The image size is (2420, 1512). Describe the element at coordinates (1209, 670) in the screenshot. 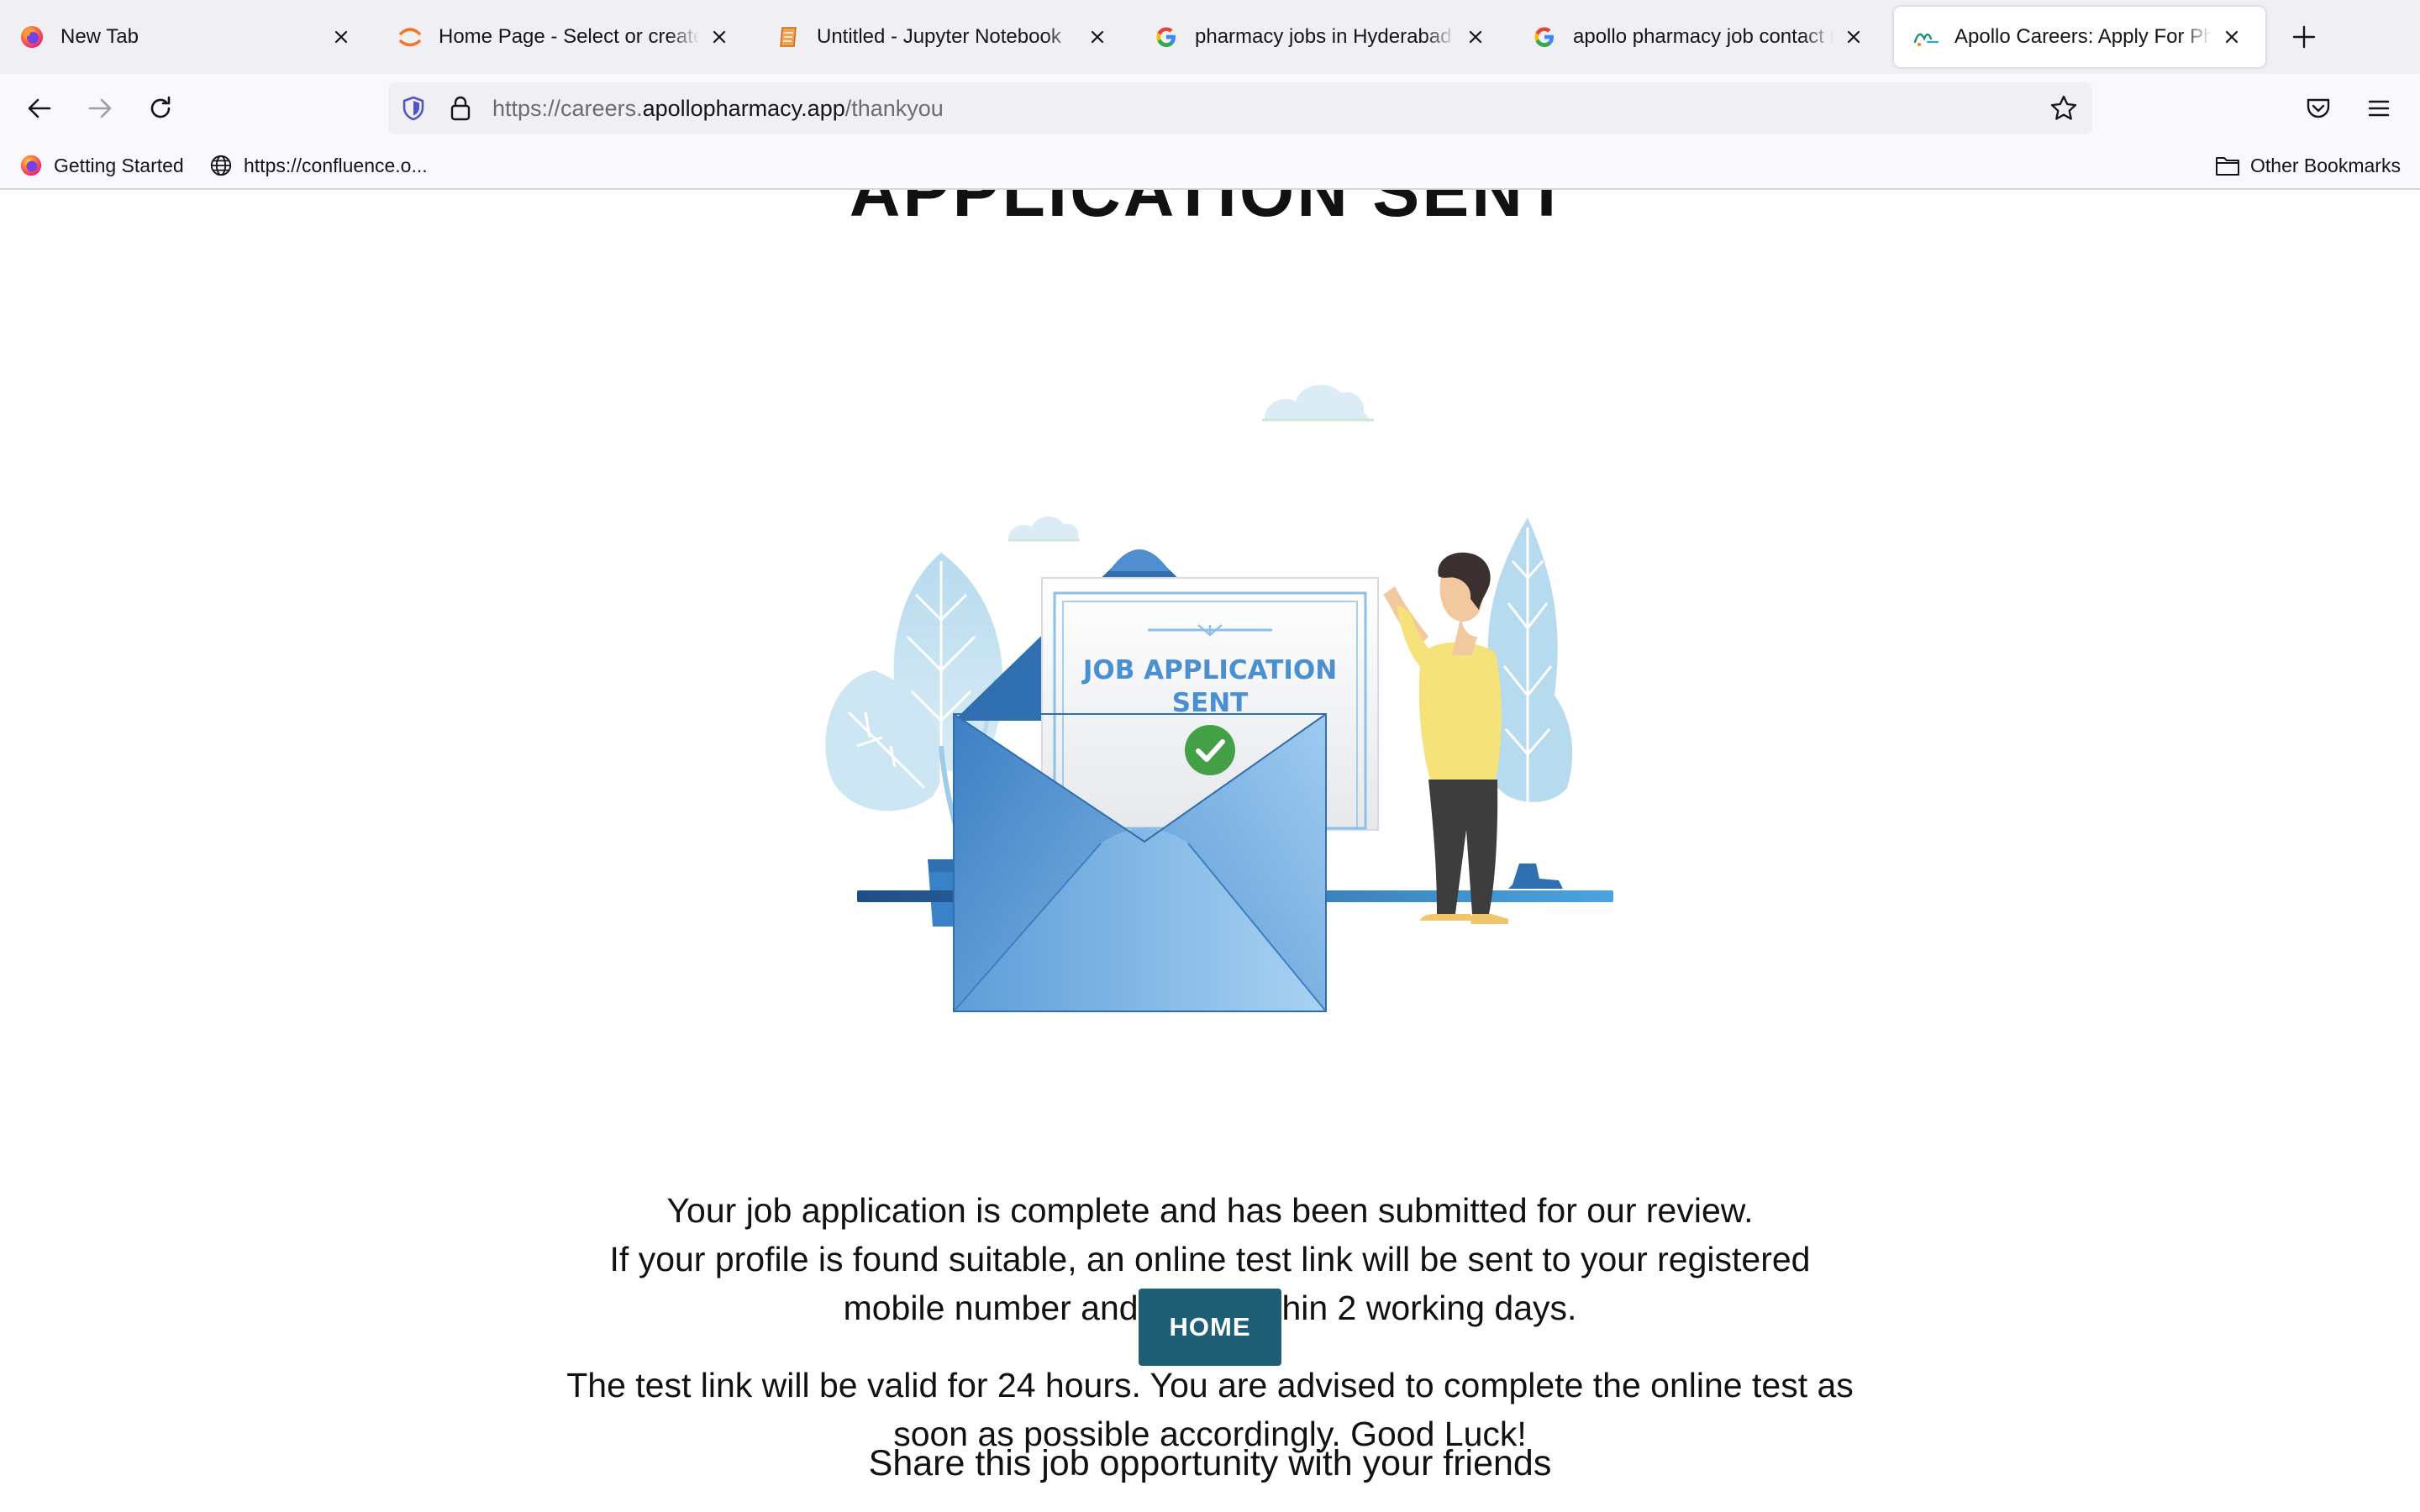

I see `illustration-card-title: JOB APPLICATION` at that location.